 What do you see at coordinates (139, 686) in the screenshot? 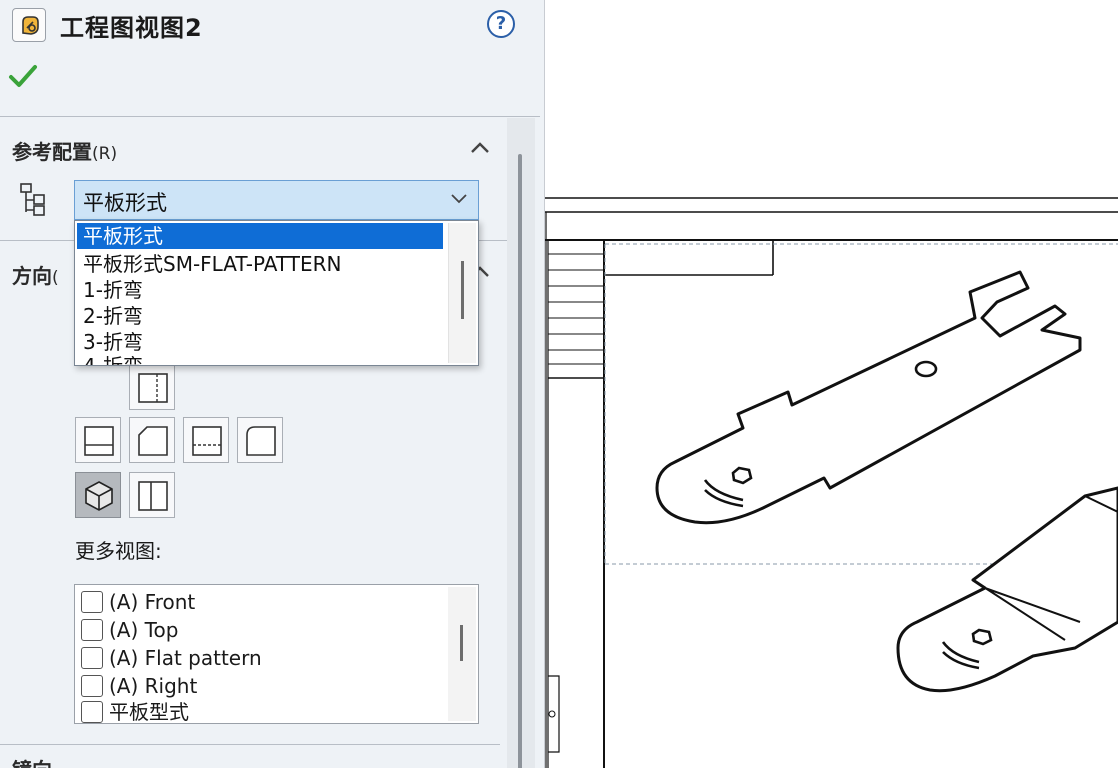
I see `list-item: (A) Right` at bounding box center [139, 686].